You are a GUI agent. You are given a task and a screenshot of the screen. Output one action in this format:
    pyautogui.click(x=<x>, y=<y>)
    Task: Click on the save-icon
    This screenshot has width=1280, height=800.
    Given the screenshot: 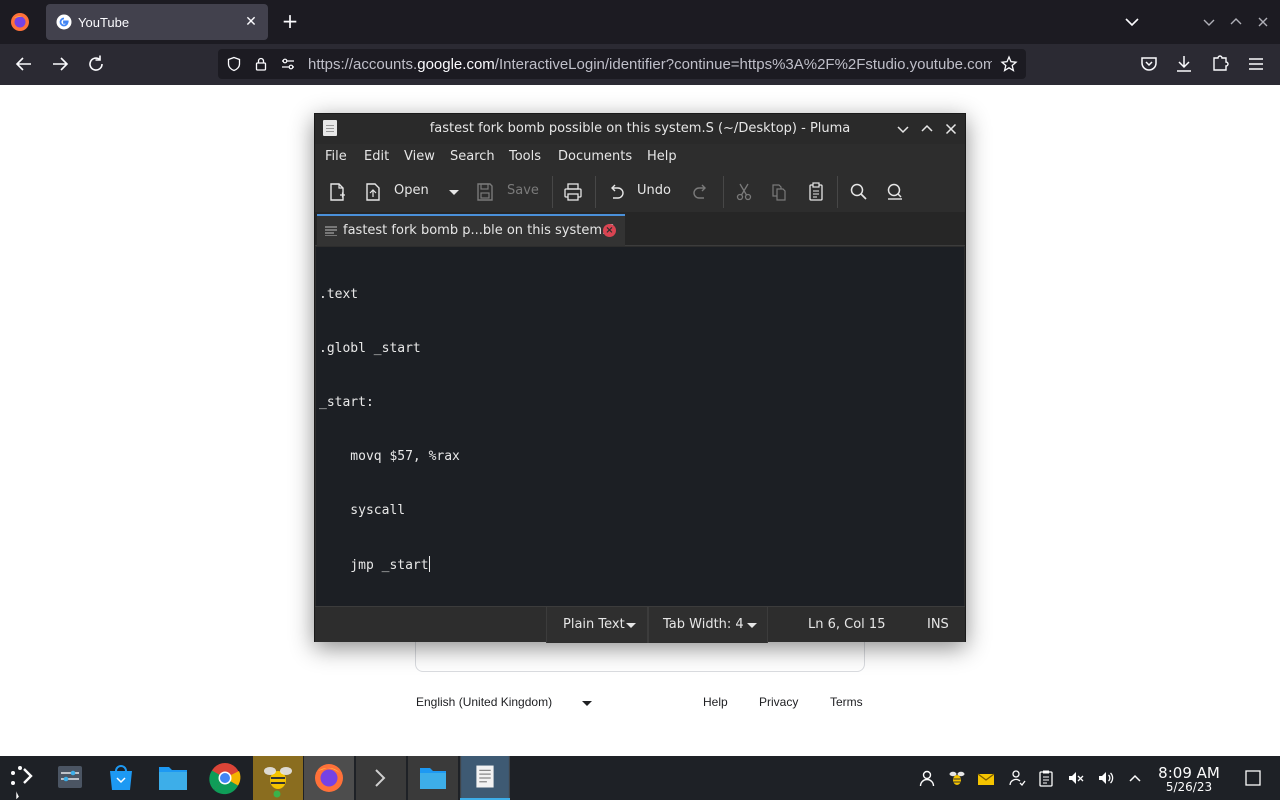 What is the action you would take?
    pyautogui.click(x=485, y=192)
    